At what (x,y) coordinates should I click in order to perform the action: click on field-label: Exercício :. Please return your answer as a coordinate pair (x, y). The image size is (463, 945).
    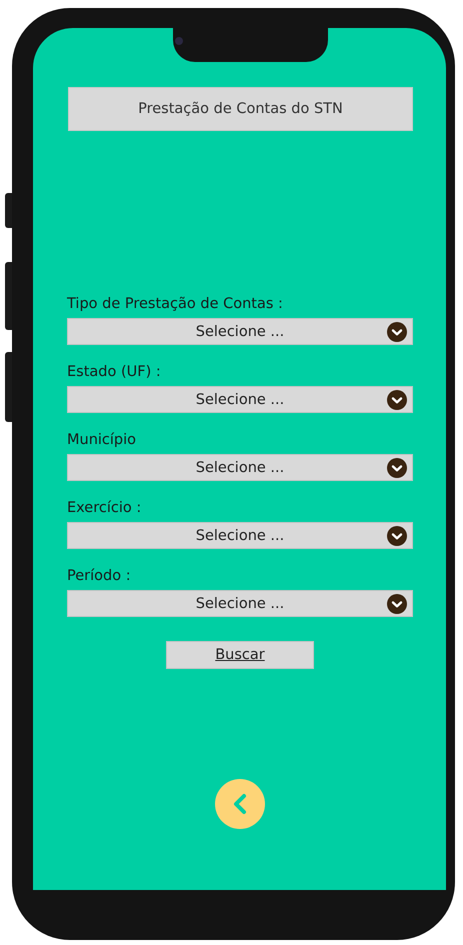
    Looking at the image, I should click on (104, 508).